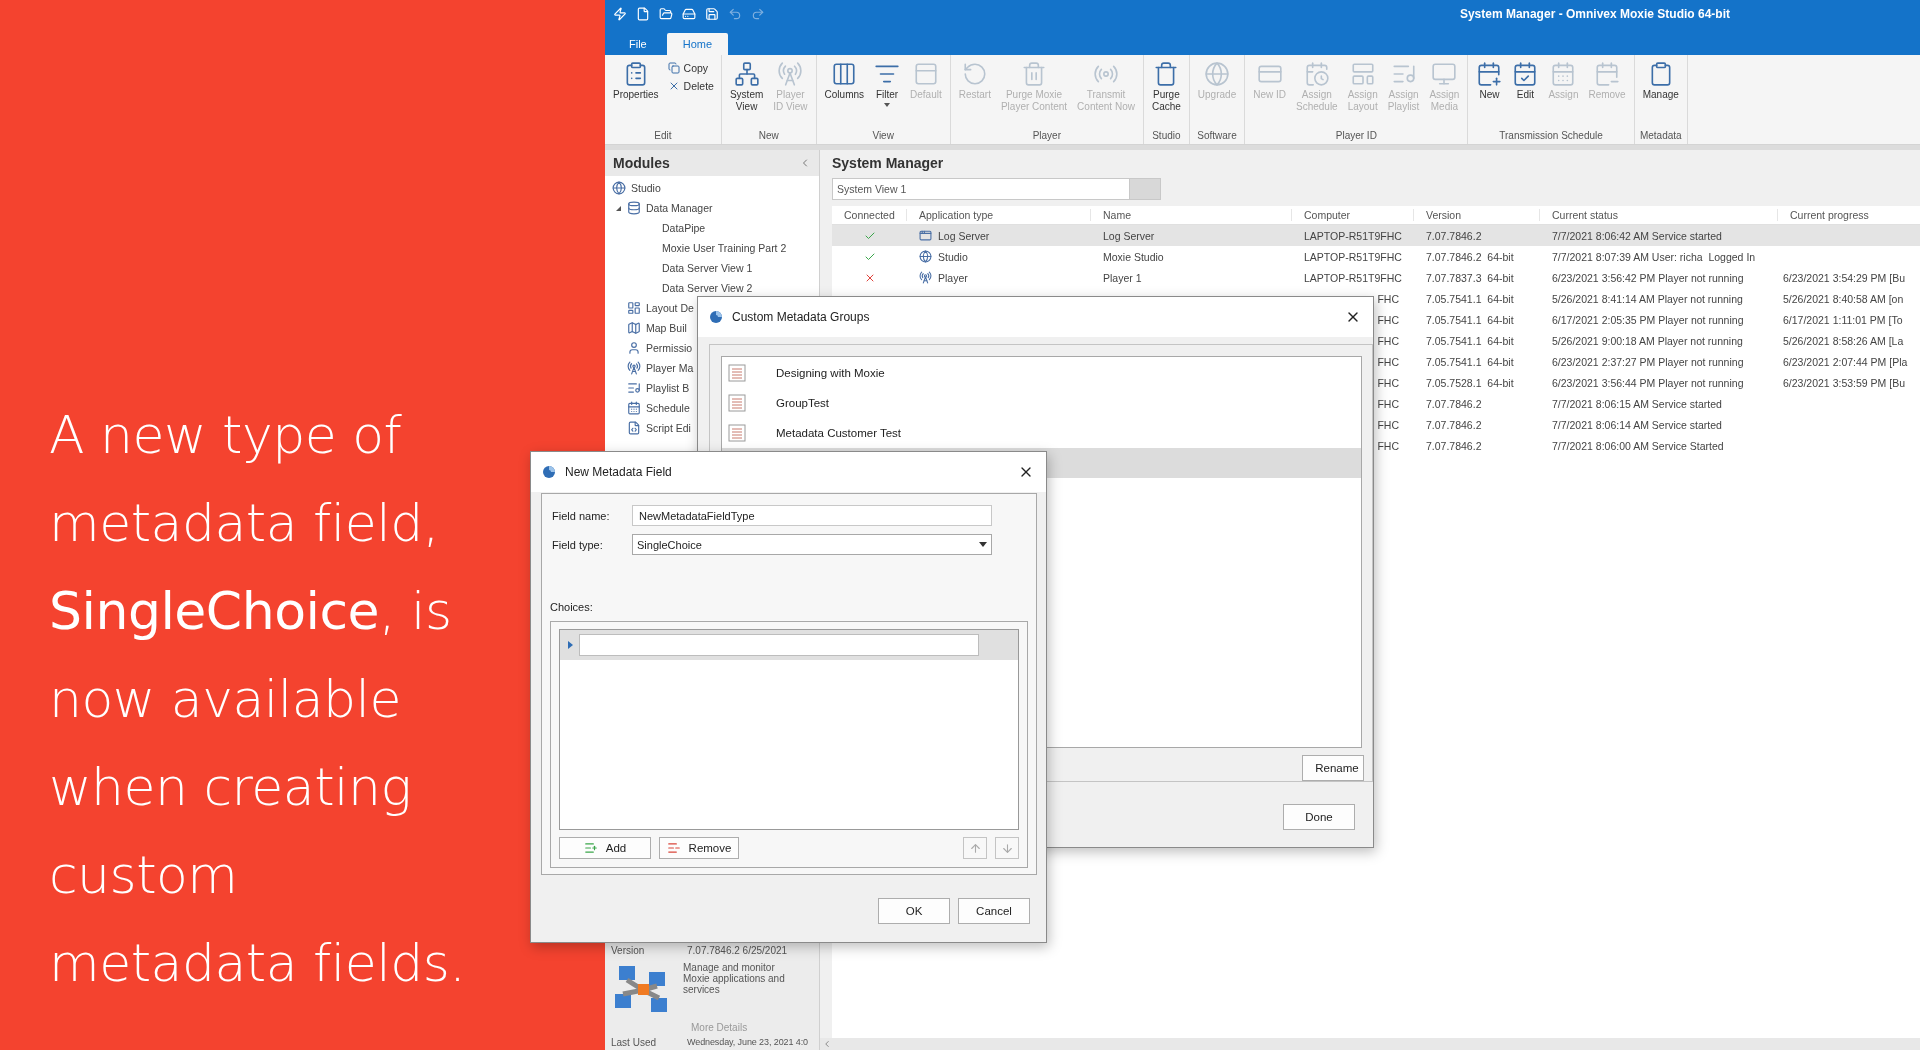  What do you see at coordinates (1660, 136) in the screenshot?
I see `ribbon-group-label: Metadata` at bounding box center [1660, 136].